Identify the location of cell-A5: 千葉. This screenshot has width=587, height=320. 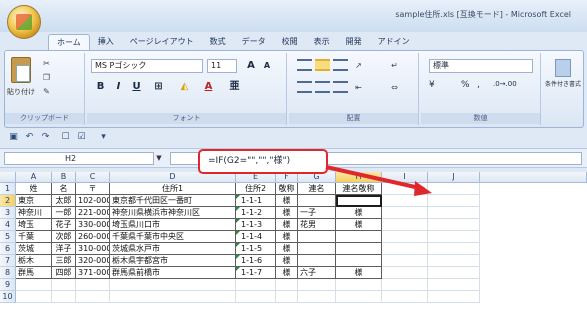
(34, 237).